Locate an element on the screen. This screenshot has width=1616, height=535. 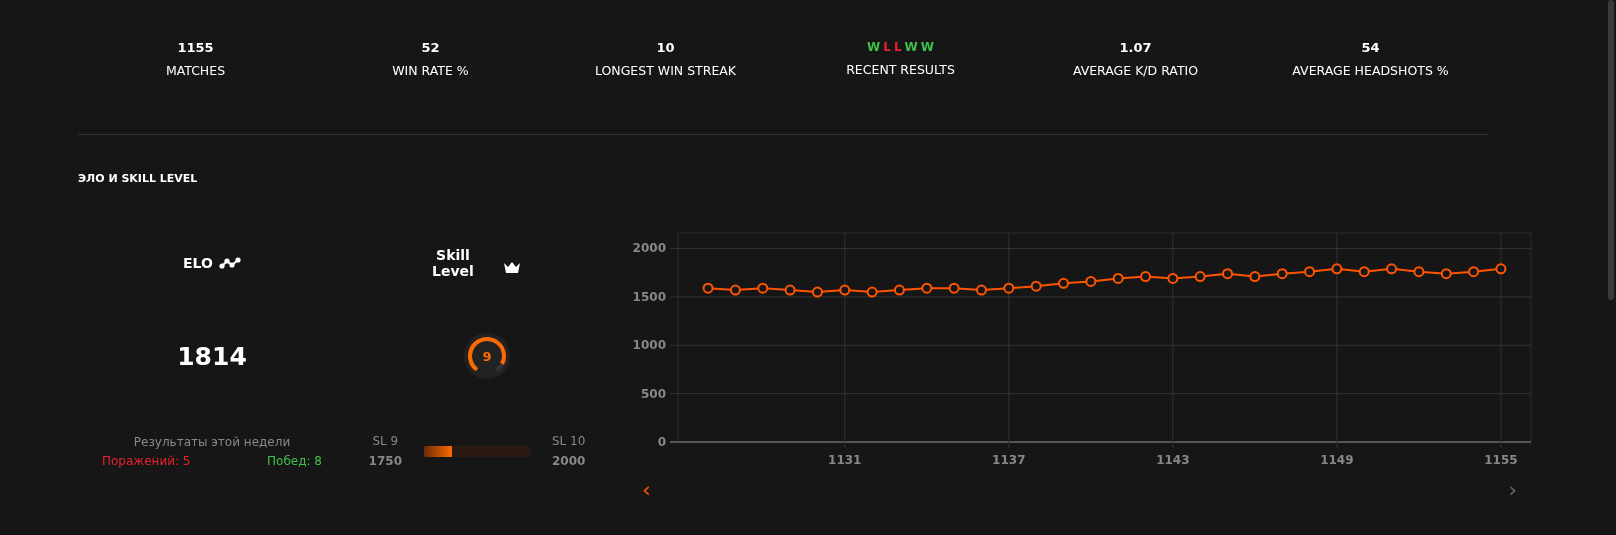
y-tick-label: 0 is located at coordinates (661, 442).